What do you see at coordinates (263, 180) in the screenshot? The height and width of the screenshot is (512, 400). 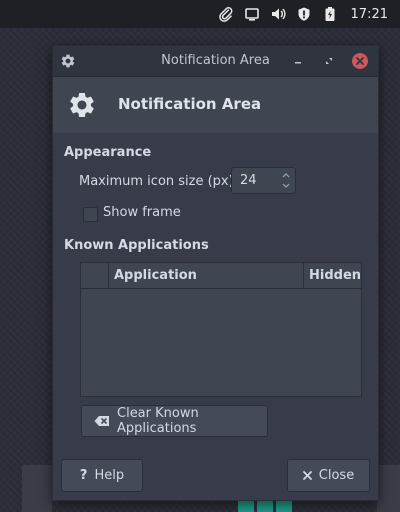 I see `icon-size-spinner: 24` at bounding box center [263, 180].